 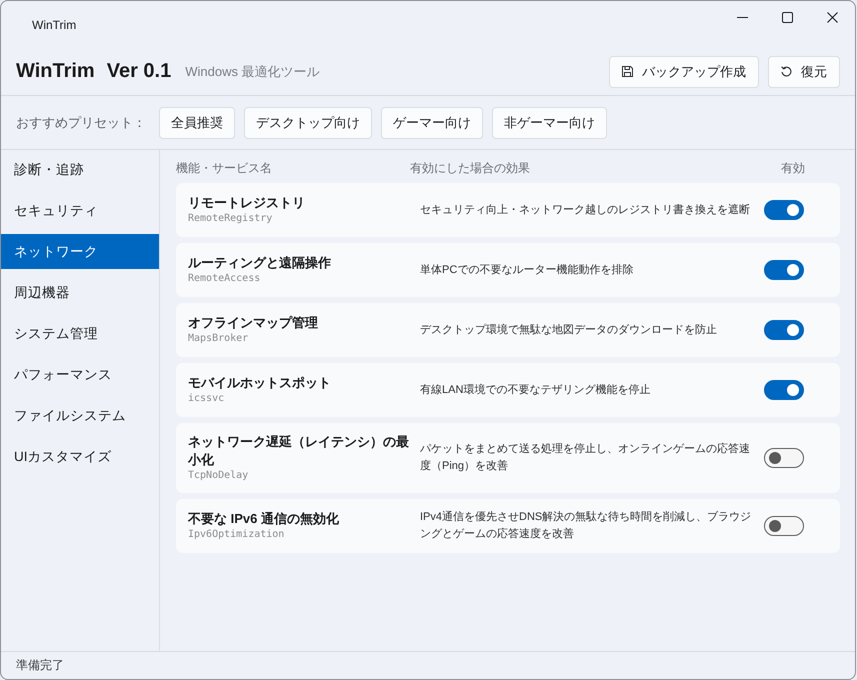 What do you see at coordinates (54, 25) in the screenshot?
I see `window-title: WinTrim` at bounding box center [54, 25].